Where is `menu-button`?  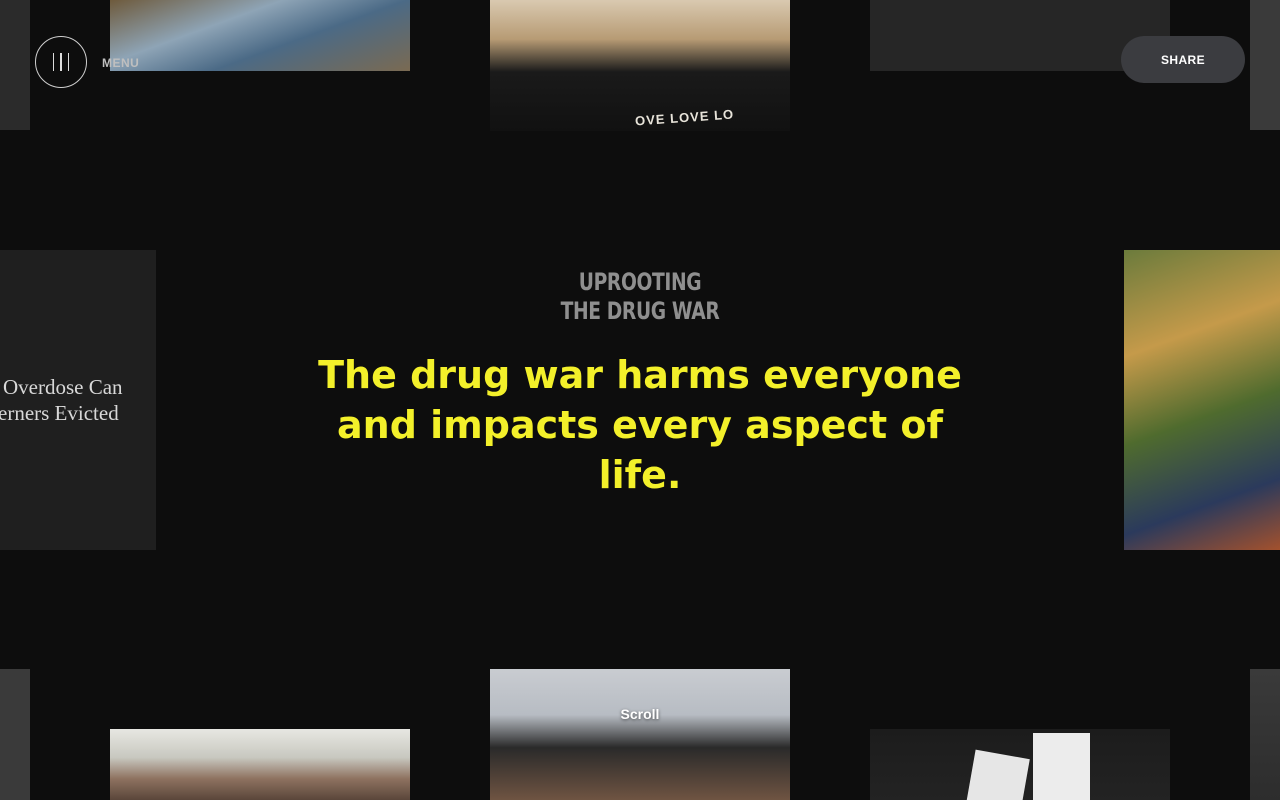 menu-button is located at coordinates (61, 62).